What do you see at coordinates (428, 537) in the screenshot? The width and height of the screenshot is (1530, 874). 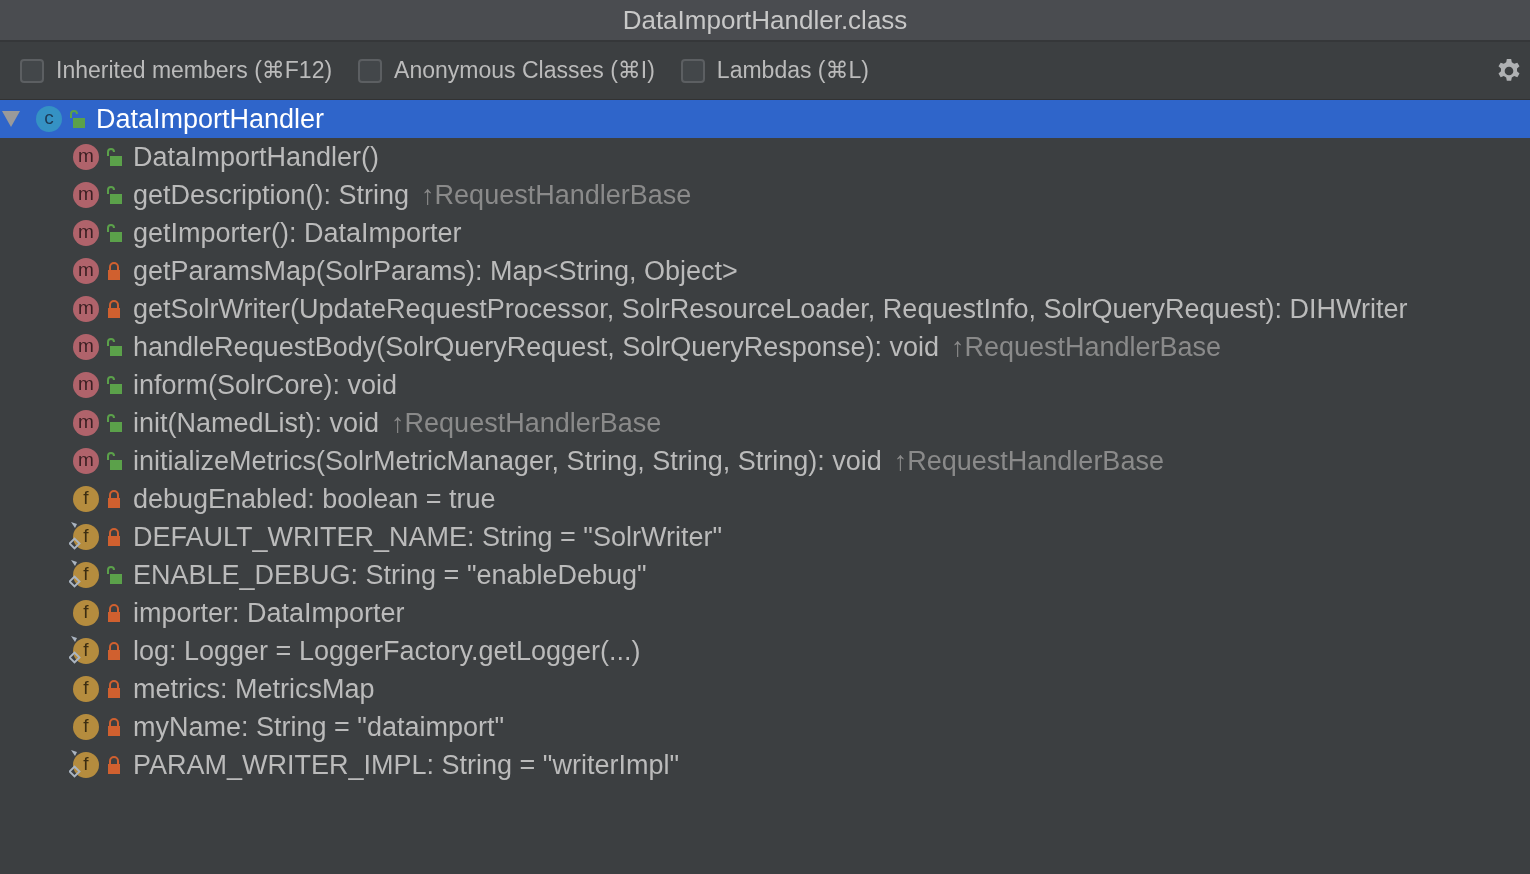 I see `member-signature: DEFAULT_WRITER_NAME: String = "SolrWriter"` at bounding box center [428, 537].